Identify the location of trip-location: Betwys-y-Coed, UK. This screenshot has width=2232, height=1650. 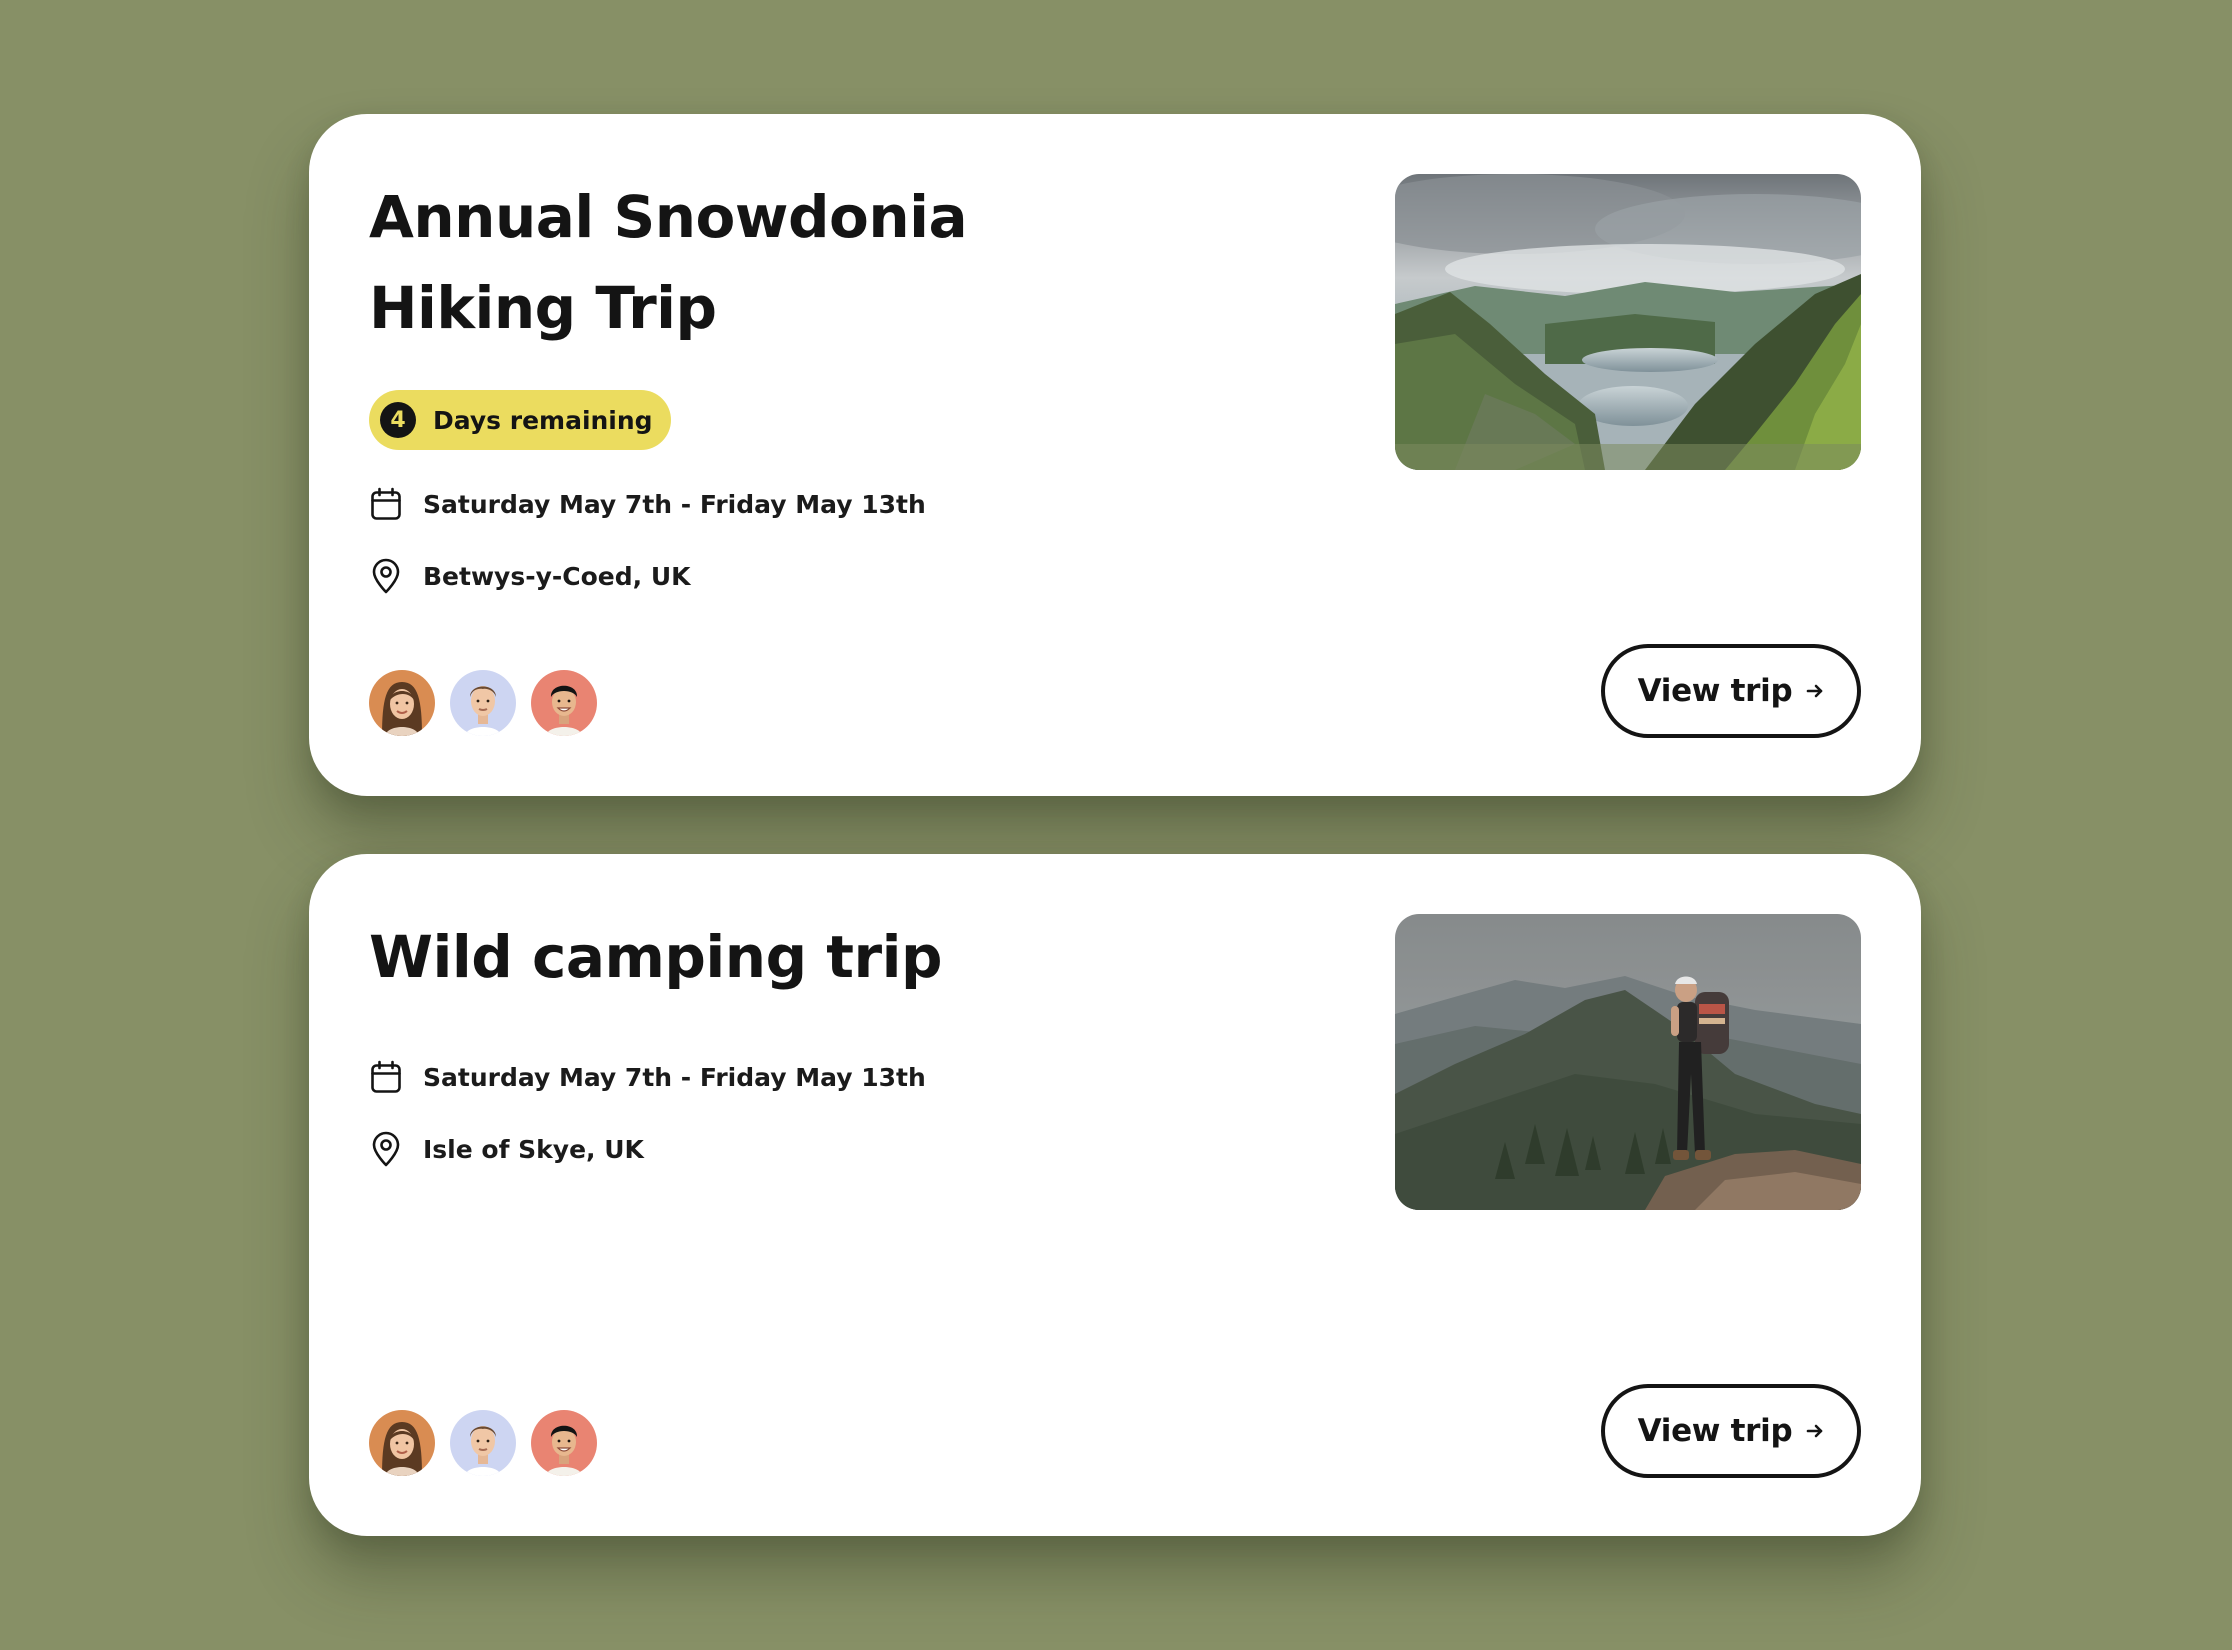
(530, 576).